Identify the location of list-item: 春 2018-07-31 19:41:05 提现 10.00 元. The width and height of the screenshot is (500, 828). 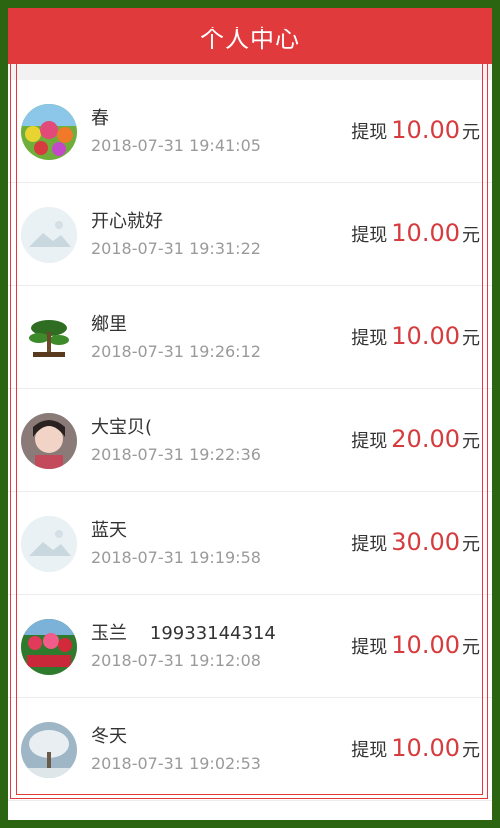
(250, 131).